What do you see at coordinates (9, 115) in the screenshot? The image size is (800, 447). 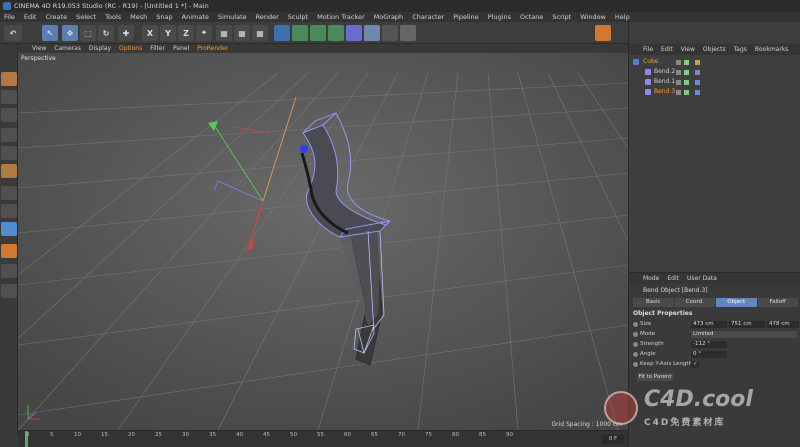 I see `texture-mode-icon` at bounding box center [9, 115].